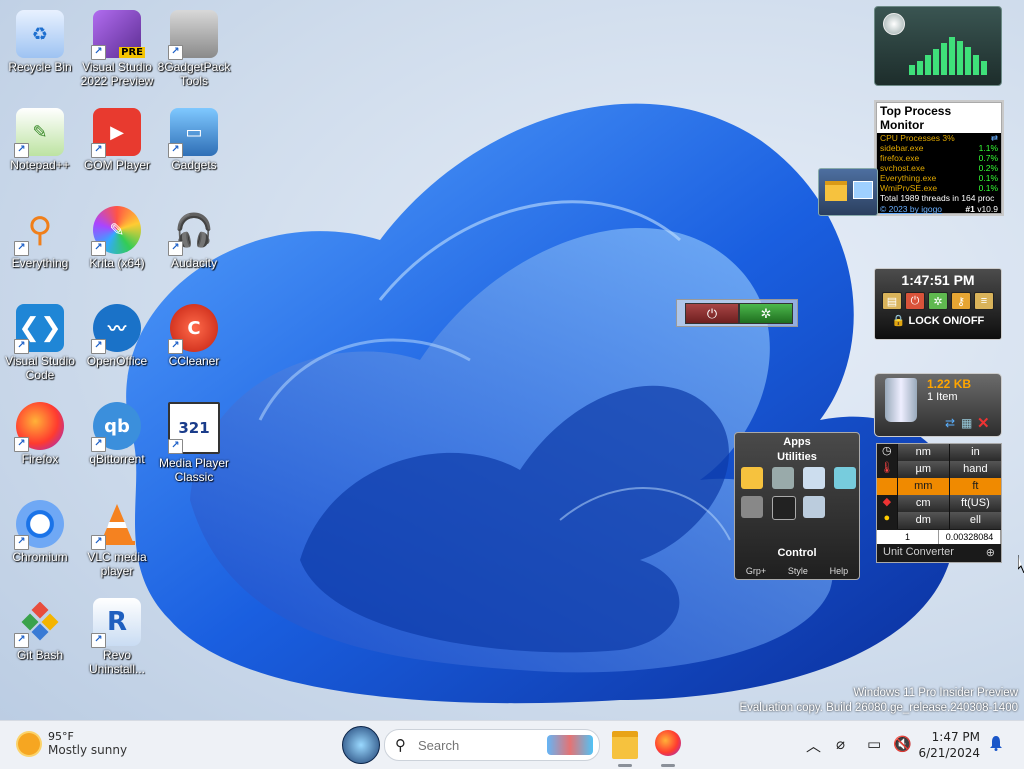 Image resolution: width=1024 pixels, height=769 pixels. I want to click on style-button: Style, so click(798, 571).